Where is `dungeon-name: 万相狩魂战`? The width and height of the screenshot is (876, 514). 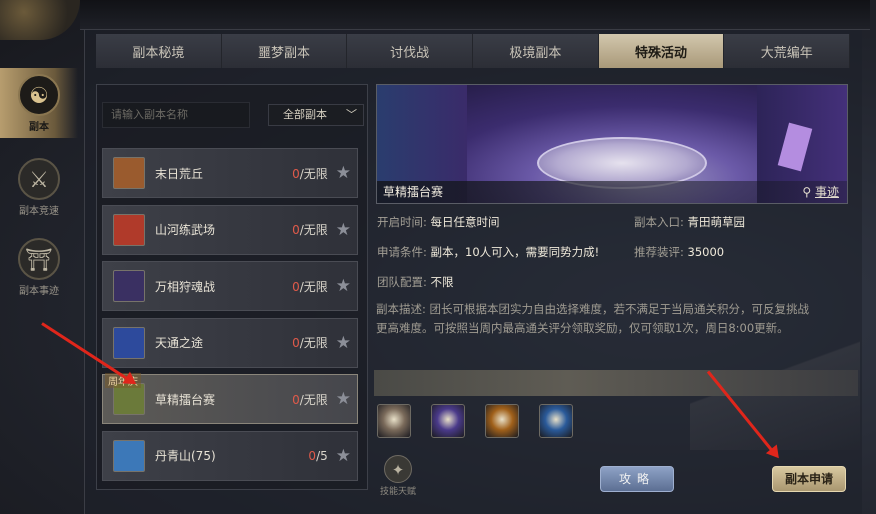 dungeon-name: 万相狩魂战 is located at coordinates (185, 286).